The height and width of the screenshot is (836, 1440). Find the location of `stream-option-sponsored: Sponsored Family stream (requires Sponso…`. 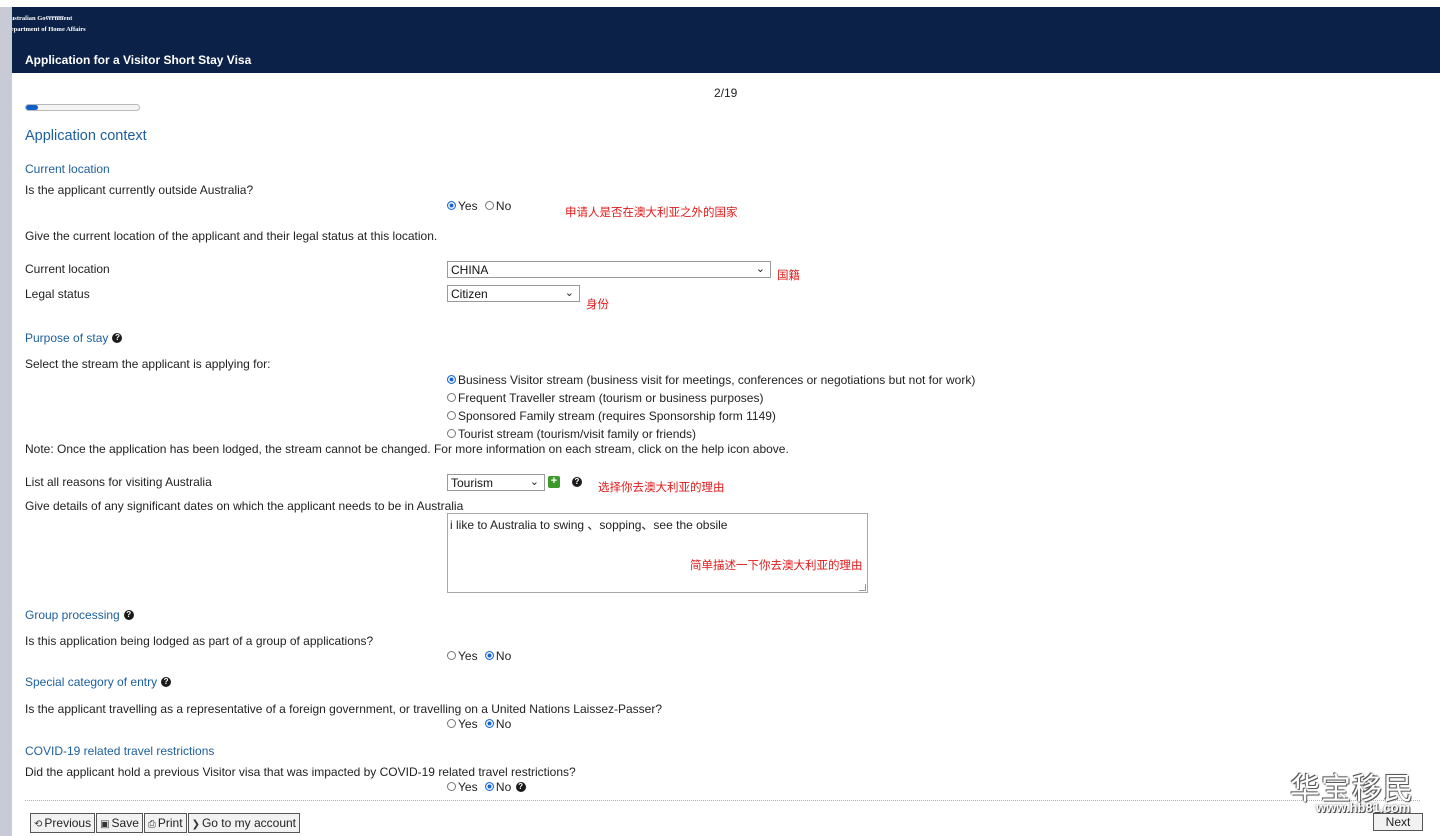

stream-option-sponsored: Sponsored Family stream (requires Sponso… is located at coordinates (611, 416).